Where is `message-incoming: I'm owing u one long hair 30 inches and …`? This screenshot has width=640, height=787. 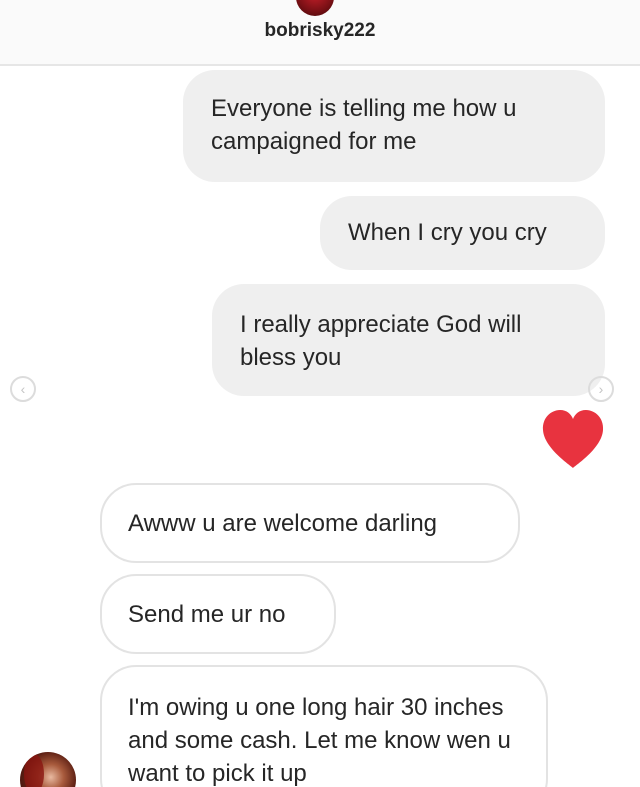 message-incoming: I'm owing u one long hair 30 inches and … is located at coordinates (324, 726).